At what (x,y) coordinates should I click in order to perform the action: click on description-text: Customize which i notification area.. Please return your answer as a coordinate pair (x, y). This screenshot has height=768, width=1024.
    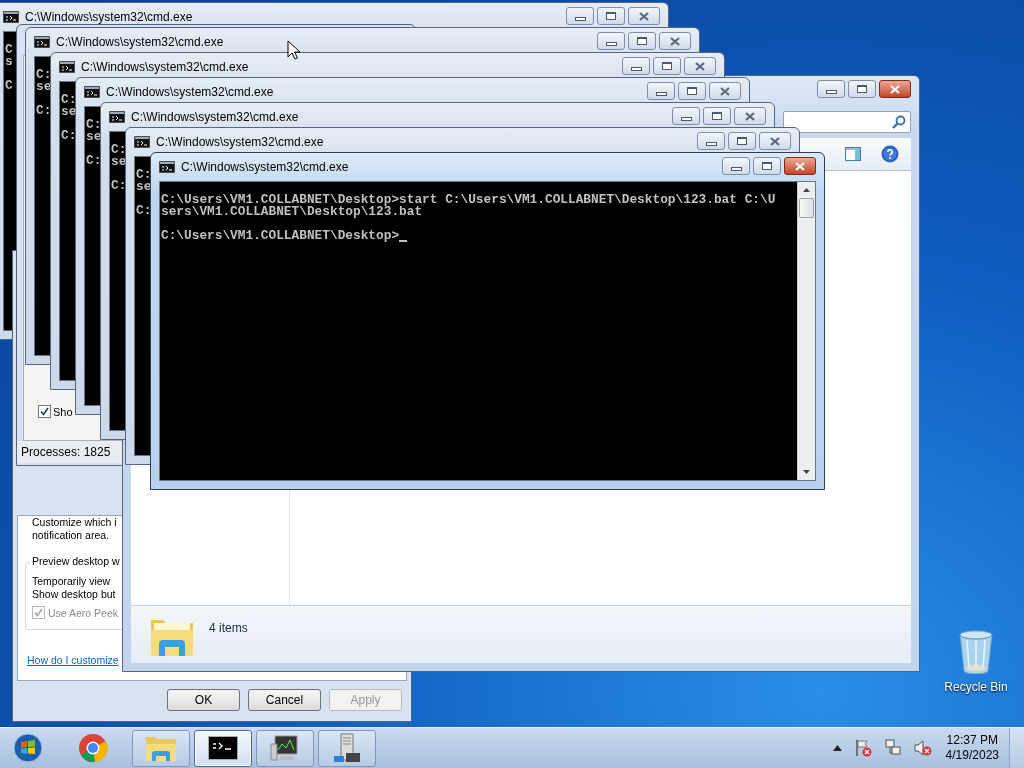
    Looking at the image, I should click on (74, 529).